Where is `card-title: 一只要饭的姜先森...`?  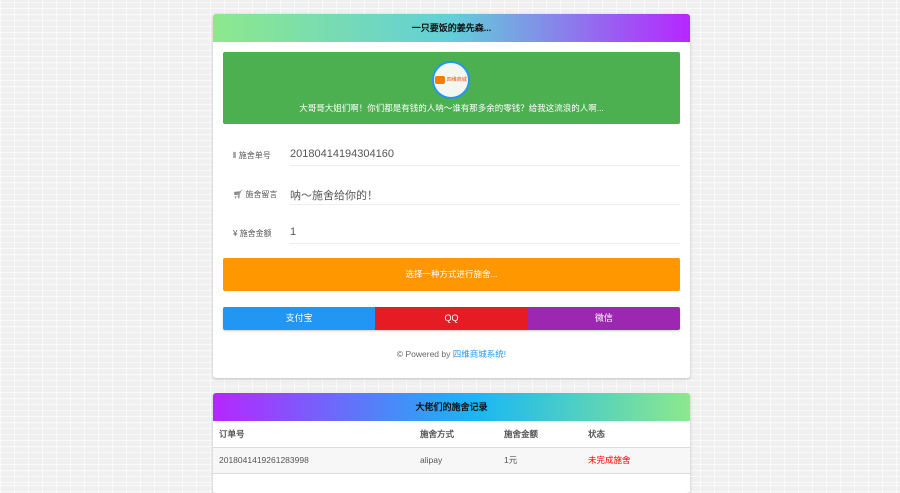
card-title: 一只要饭的姜先森... is located at coordinates (451, 28).